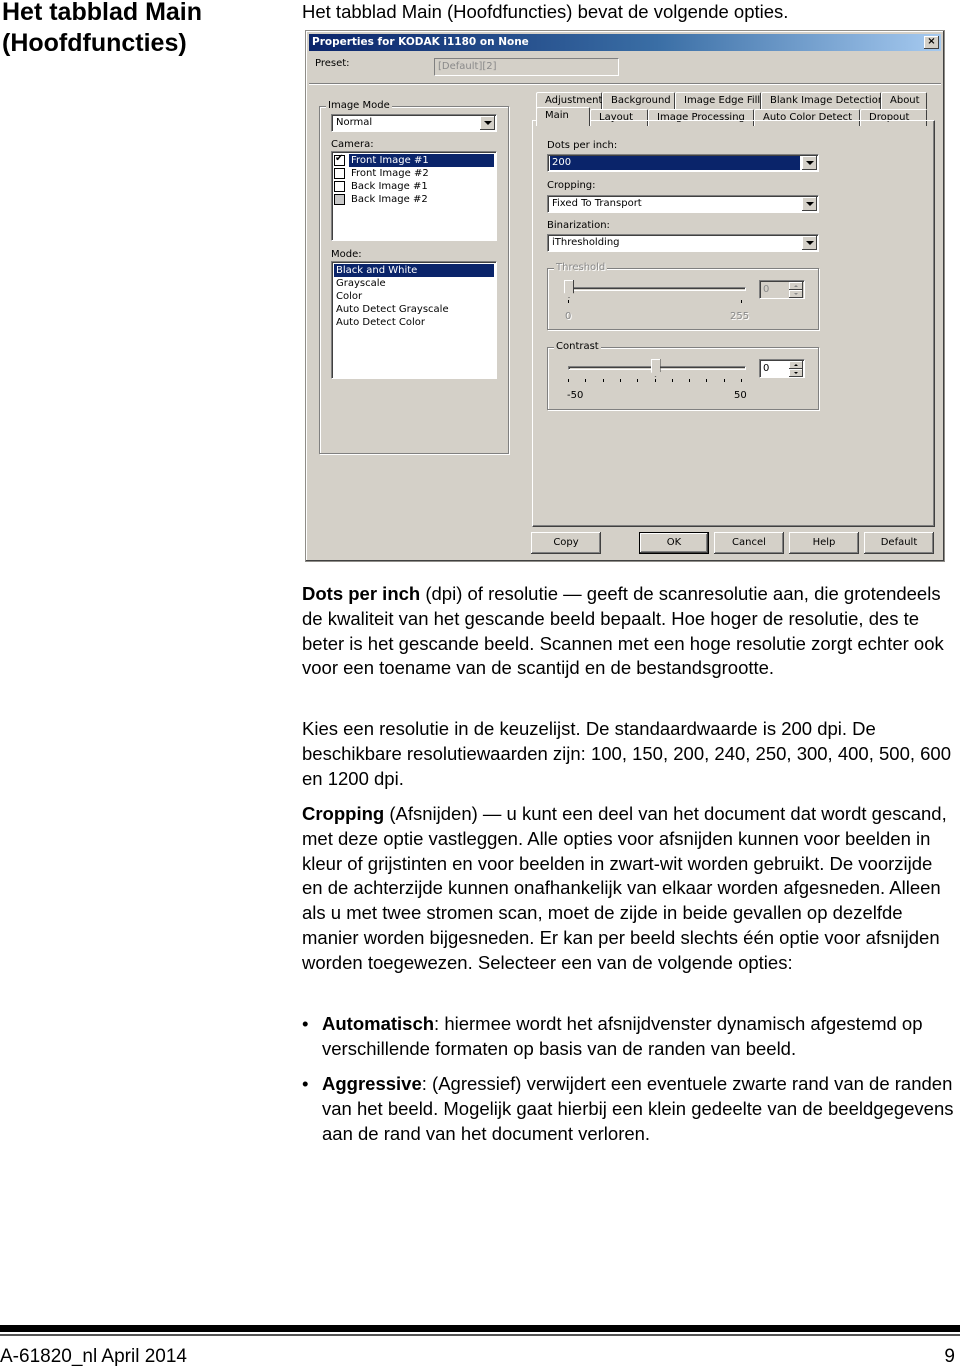 The width and height of the screenshot is (960, 1372). Describe the element at coordinates (931, 42) in the screenshot. I see `close-icon: ×` at that location.